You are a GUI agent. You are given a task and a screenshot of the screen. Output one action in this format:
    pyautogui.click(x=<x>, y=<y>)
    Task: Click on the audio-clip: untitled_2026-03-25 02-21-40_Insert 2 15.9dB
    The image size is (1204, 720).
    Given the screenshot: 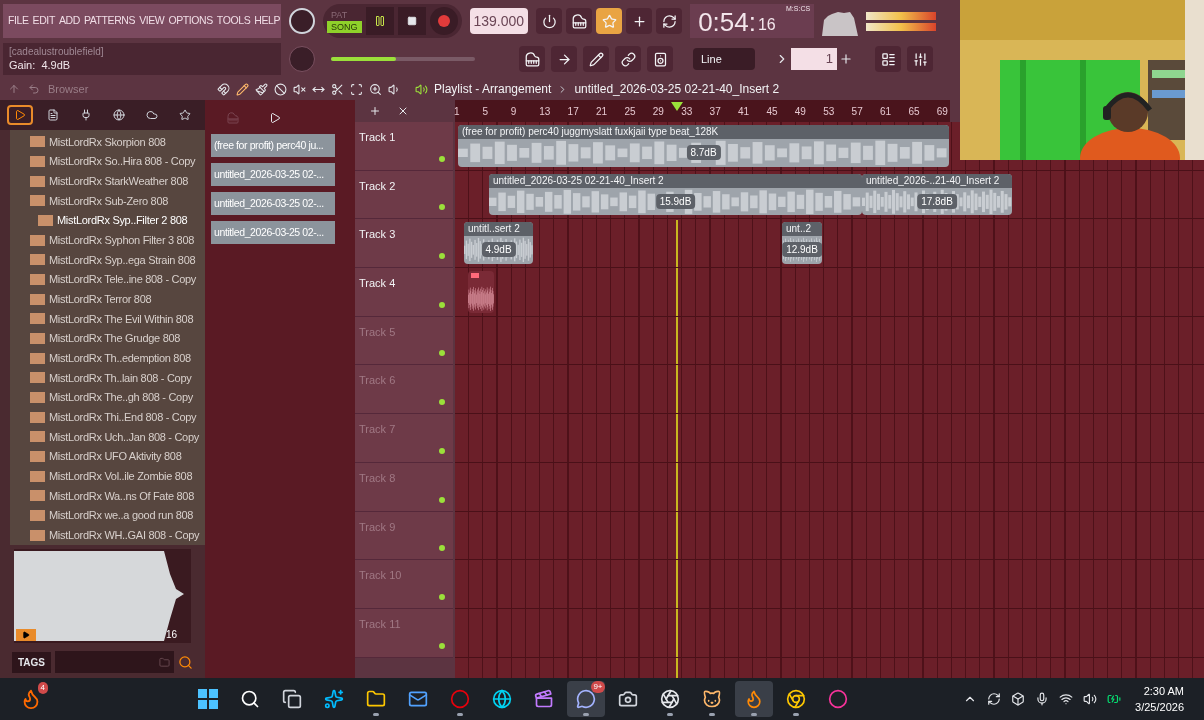 What is the action you would take?
    pyautogui.click(x=675, y=194)
    